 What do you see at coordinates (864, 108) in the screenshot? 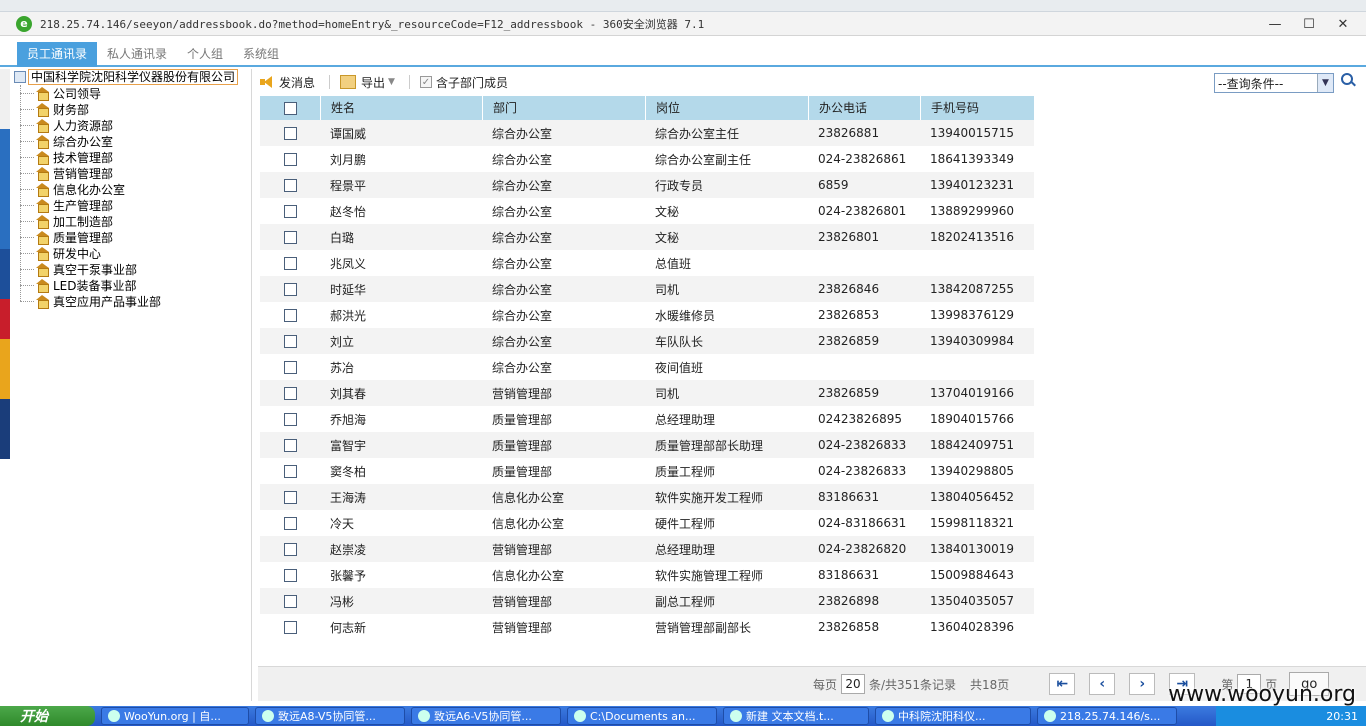
I see `col-header-office-phone: 办公电话` at bounding box center [864, 108].